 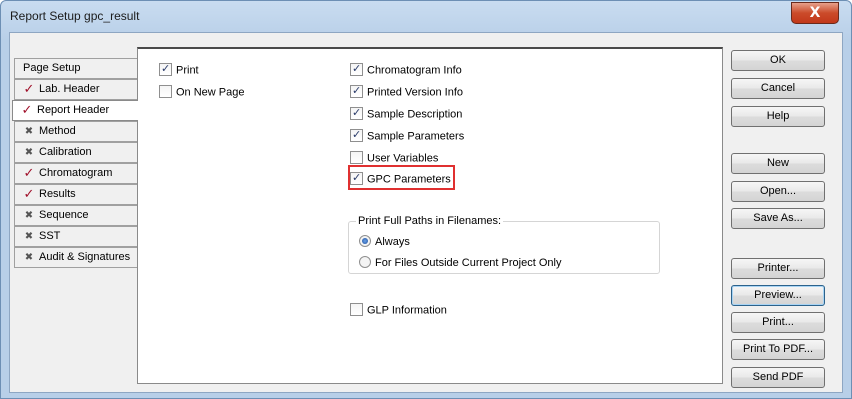 I want to click on glp-information-checkbox: GLP Information, so click(x=398, y=310).